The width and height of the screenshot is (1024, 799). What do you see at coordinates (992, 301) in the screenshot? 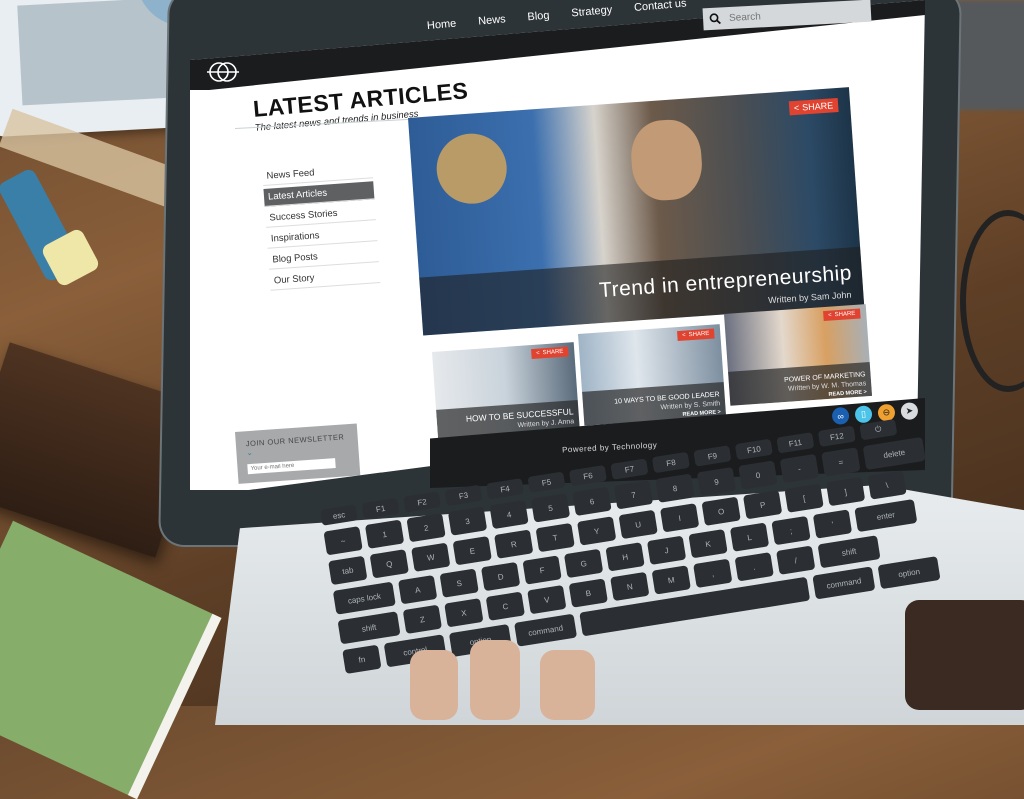
I see `cable-prop` at bounding box center [992, 301].